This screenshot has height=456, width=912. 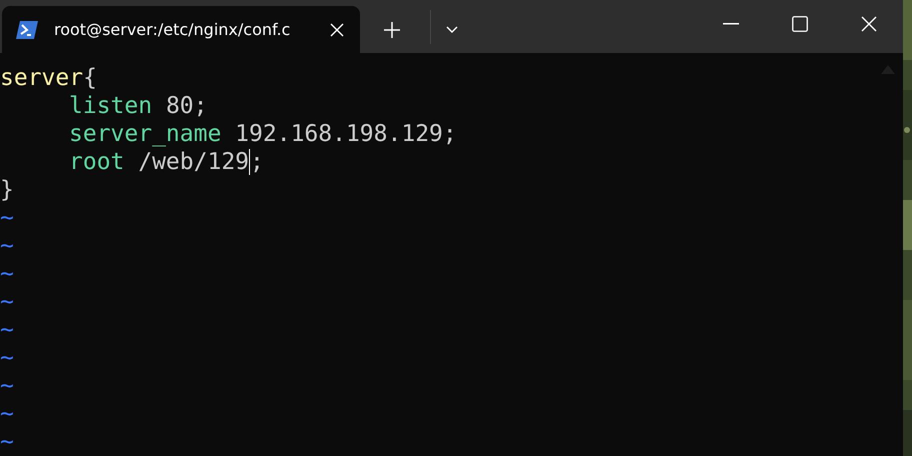 What do you see at coordinates (48, 78) in the screenshot?
I see `code-line: server{` at bounding box center [48, 78].